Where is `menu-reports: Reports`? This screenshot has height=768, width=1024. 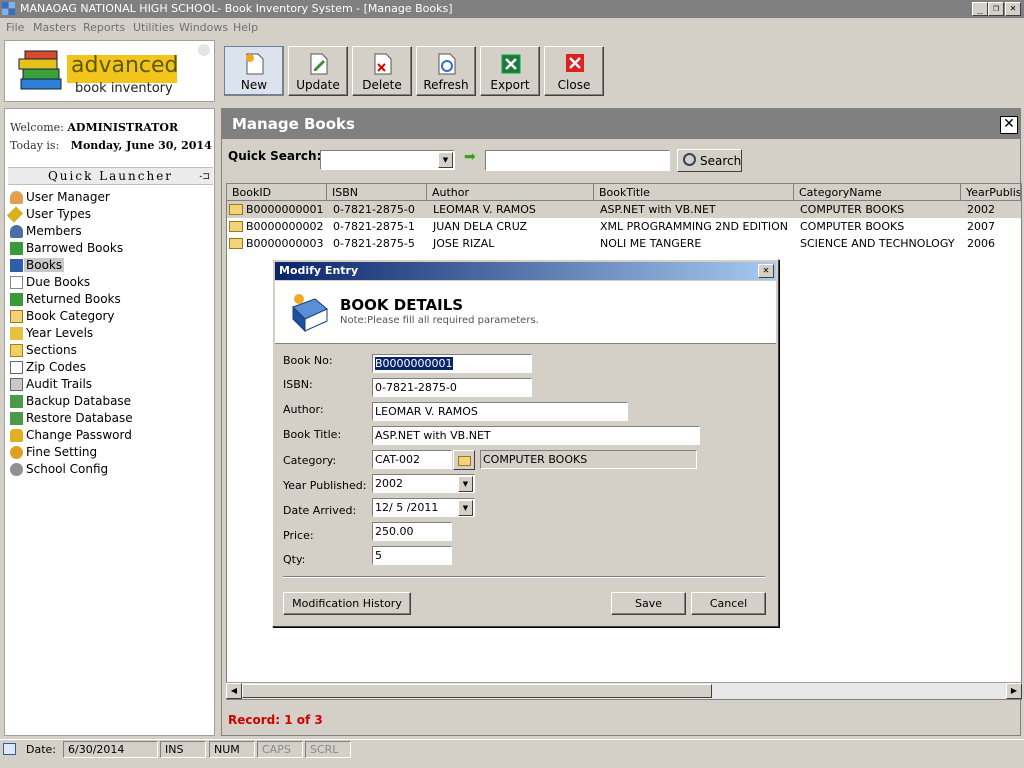 menu-reports: Reports is located at coordinates (104, 27).